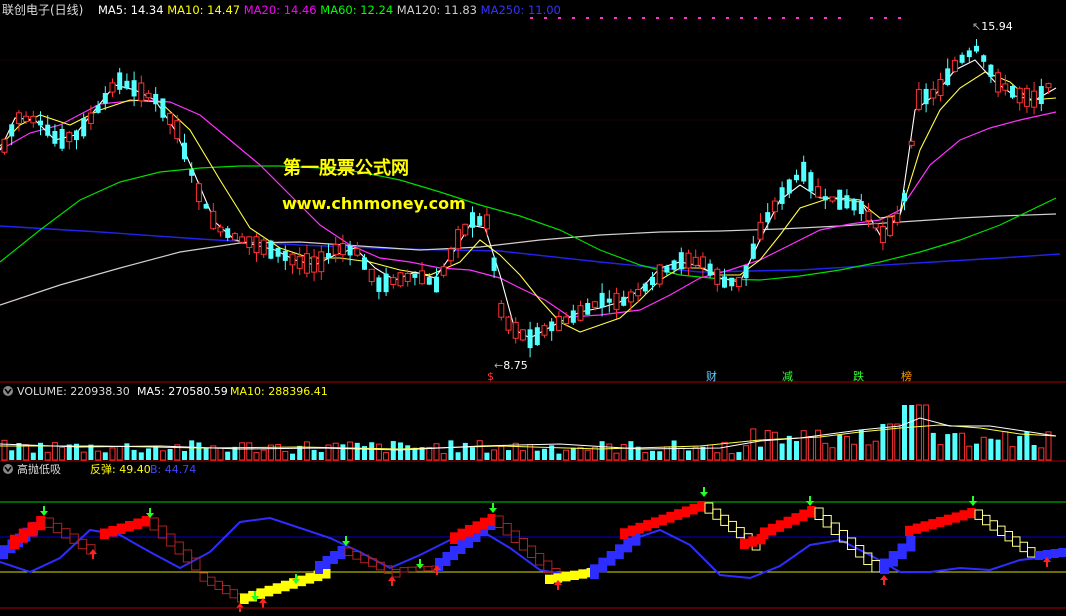  I want to click on event-marker-dividend: $, so click(490, 376).